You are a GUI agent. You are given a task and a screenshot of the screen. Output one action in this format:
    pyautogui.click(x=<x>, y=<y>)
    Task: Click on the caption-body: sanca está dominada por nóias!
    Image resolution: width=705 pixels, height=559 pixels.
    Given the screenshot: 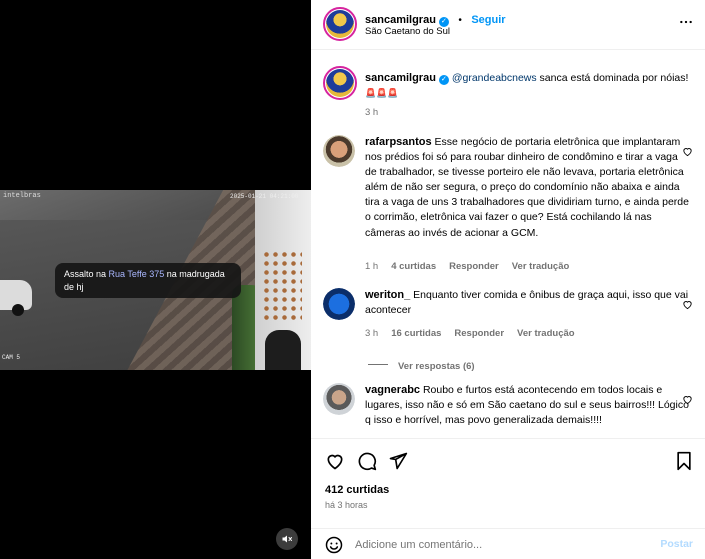 What is the action you would take?
    pyautogui.click(x=612, y=78)
    